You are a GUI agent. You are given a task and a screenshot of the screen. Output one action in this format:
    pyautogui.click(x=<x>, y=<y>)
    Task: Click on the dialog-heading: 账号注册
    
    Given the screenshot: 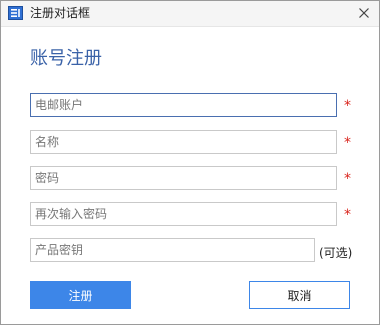 What is the action you would take?
    pyautogui.click(x=66, y=58)
    